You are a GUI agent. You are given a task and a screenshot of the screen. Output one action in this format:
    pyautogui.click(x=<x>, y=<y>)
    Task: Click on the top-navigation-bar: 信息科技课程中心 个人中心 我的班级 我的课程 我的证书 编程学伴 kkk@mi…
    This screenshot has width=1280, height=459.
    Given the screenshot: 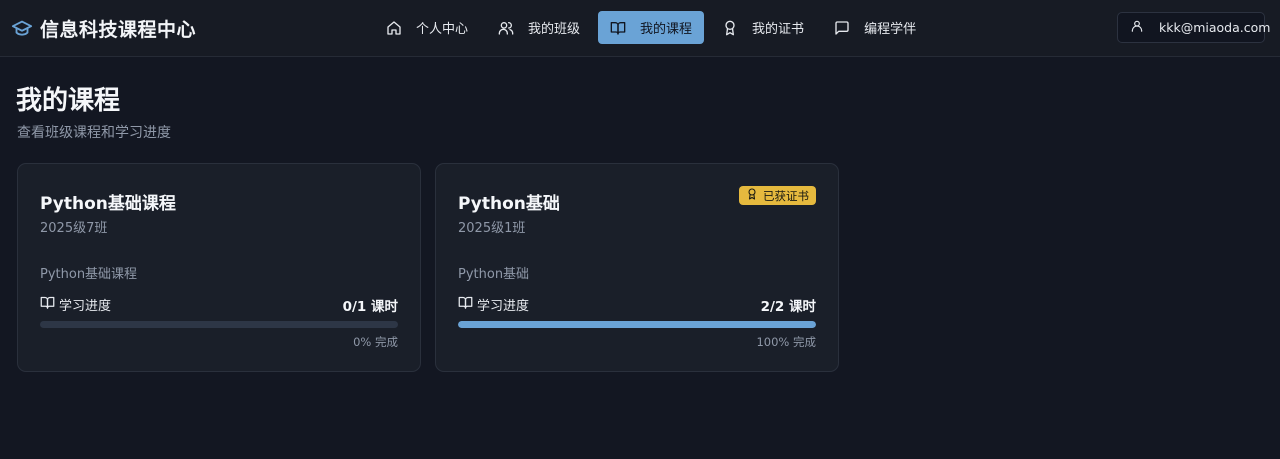 What is the action you would take?
    pyautogui.click(x=640, y=28)
    